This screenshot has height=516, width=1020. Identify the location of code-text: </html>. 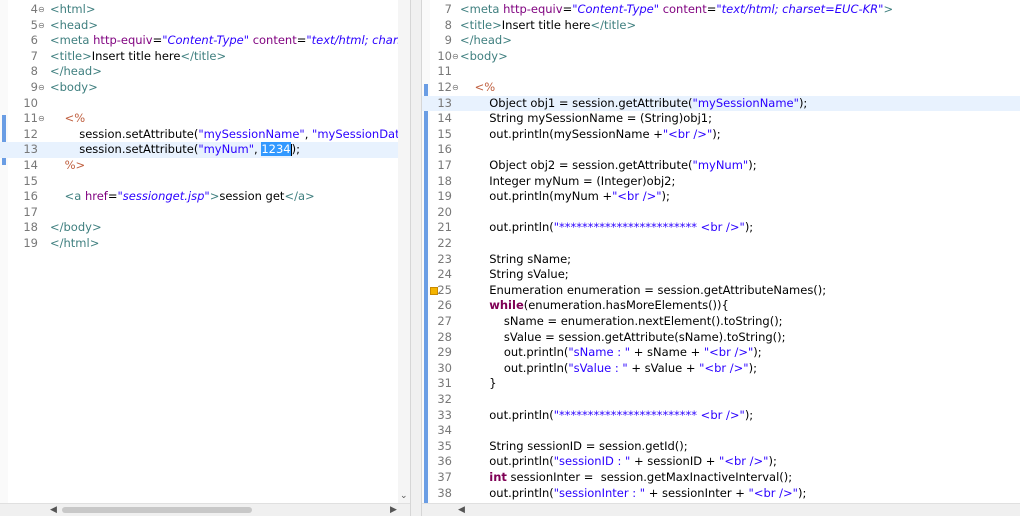
(74, 244).